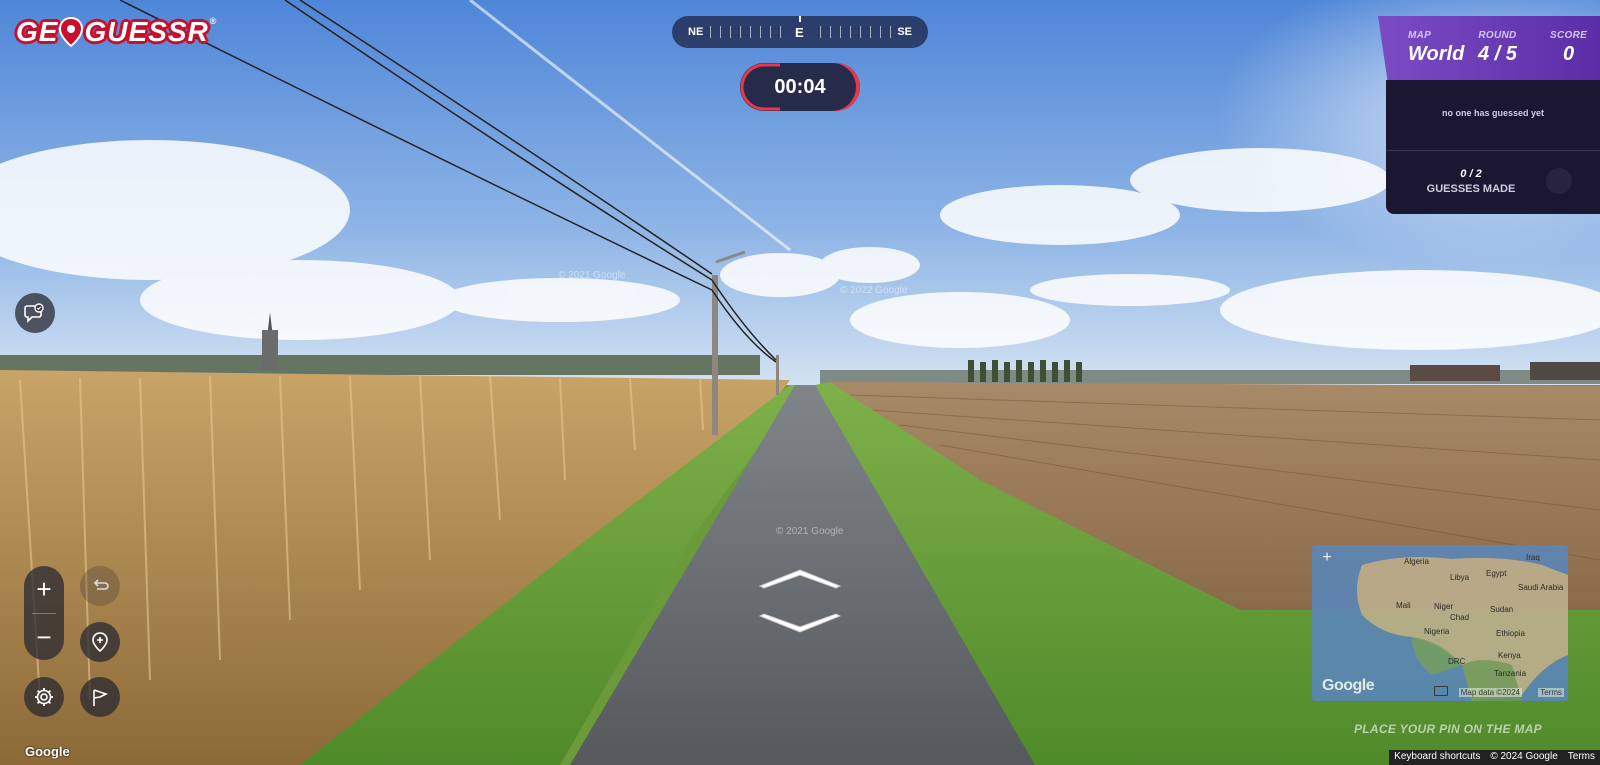  I want to click on map-label: Kenya, so click(1509, 655).